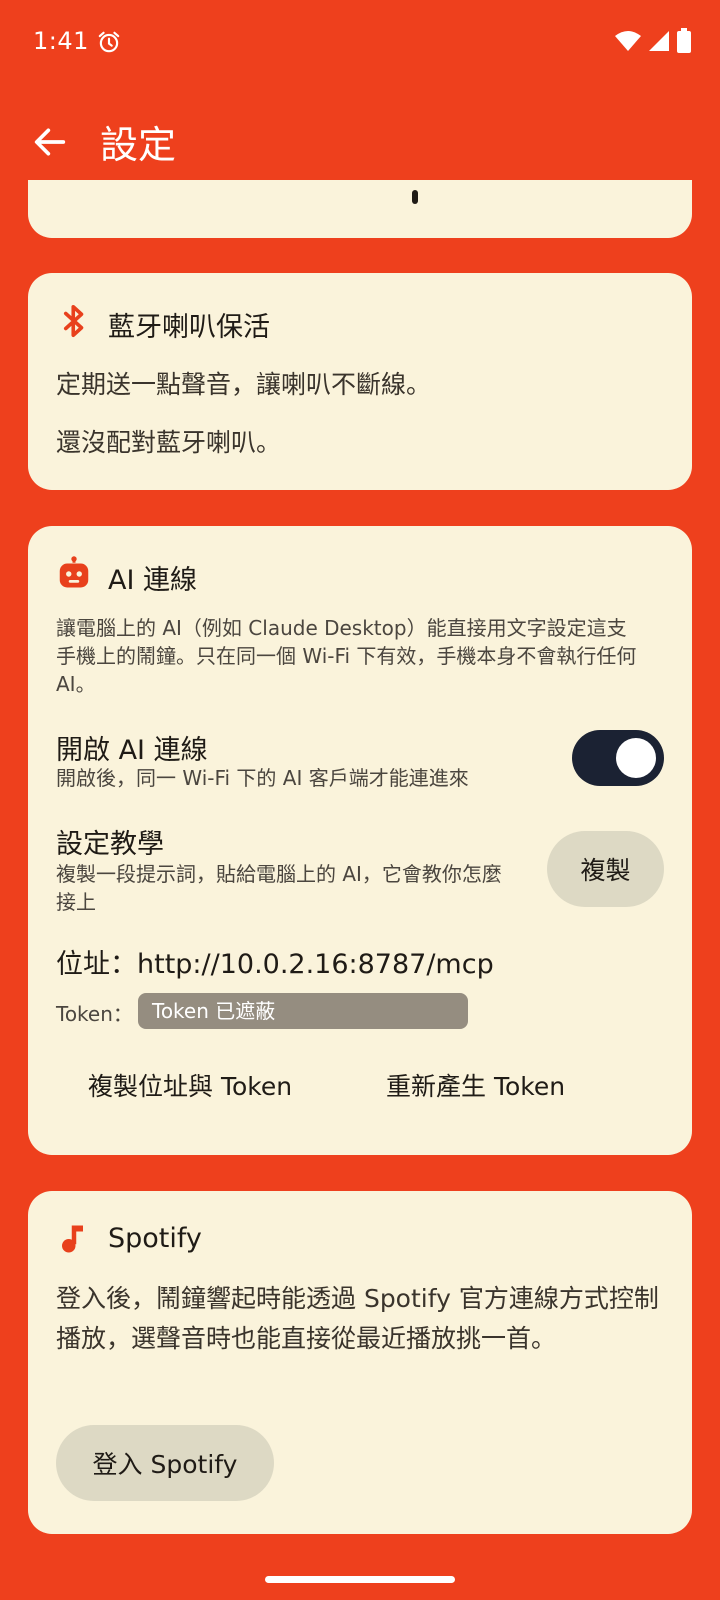 Image resolution: width=720 pixels, height=1600 pixels. Describe the element at coordinates (262, 778) in the screenshot. I see `enable-ai-subtitle: 開啟後，同一 Wi-Fi 下的 AI 客戶端才能連進來` at that location.